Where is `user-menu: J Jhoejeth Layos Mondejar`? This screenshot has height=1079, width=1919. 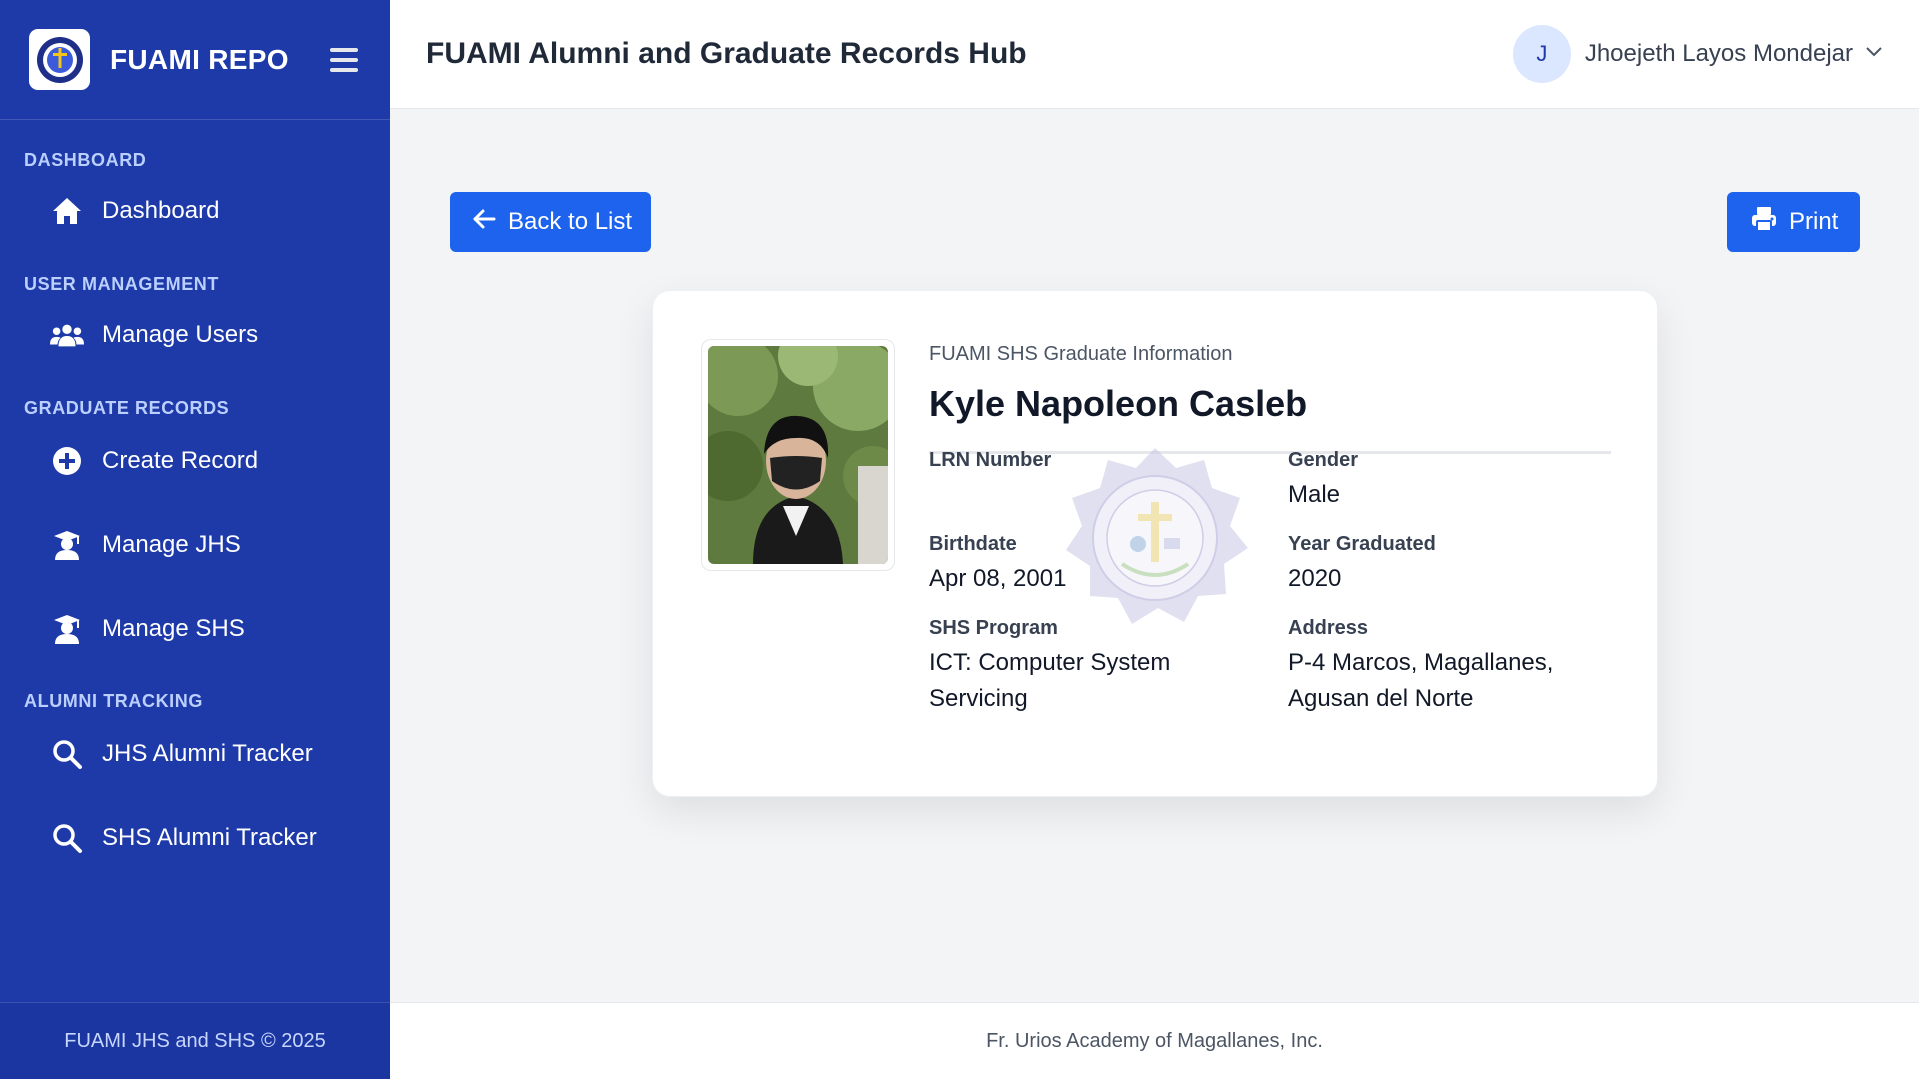
user-menu: J Jhoejeth Layos Mondejar is located at coordinates (1697, 54).